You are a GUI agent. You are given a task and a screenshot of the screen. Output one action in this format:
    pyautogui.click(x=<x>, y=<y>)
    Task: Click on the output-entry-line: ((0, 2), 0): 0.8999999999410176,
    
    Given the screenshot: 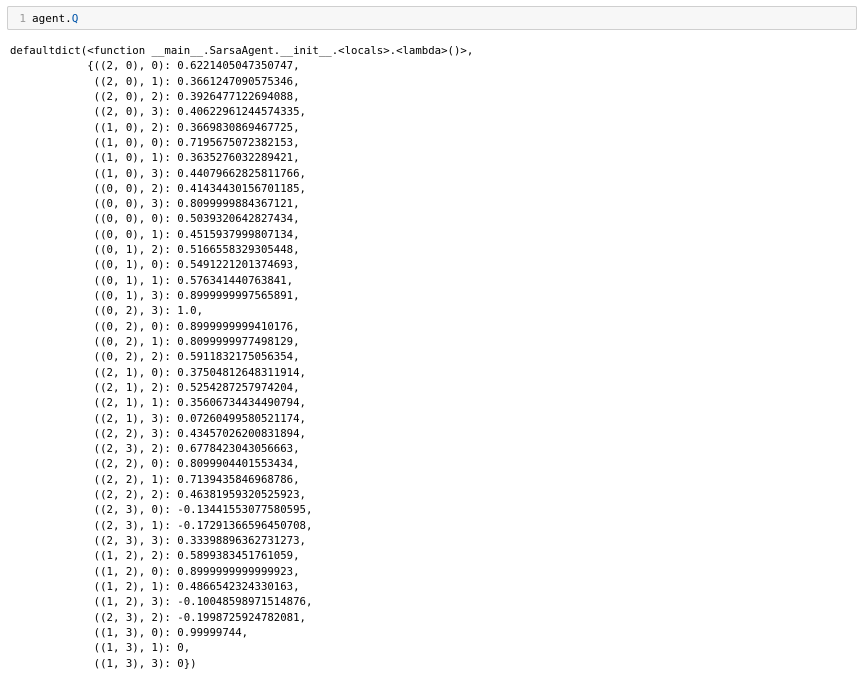 What is the action you would take?
    pyautogui.click(x=155, y=326)
    